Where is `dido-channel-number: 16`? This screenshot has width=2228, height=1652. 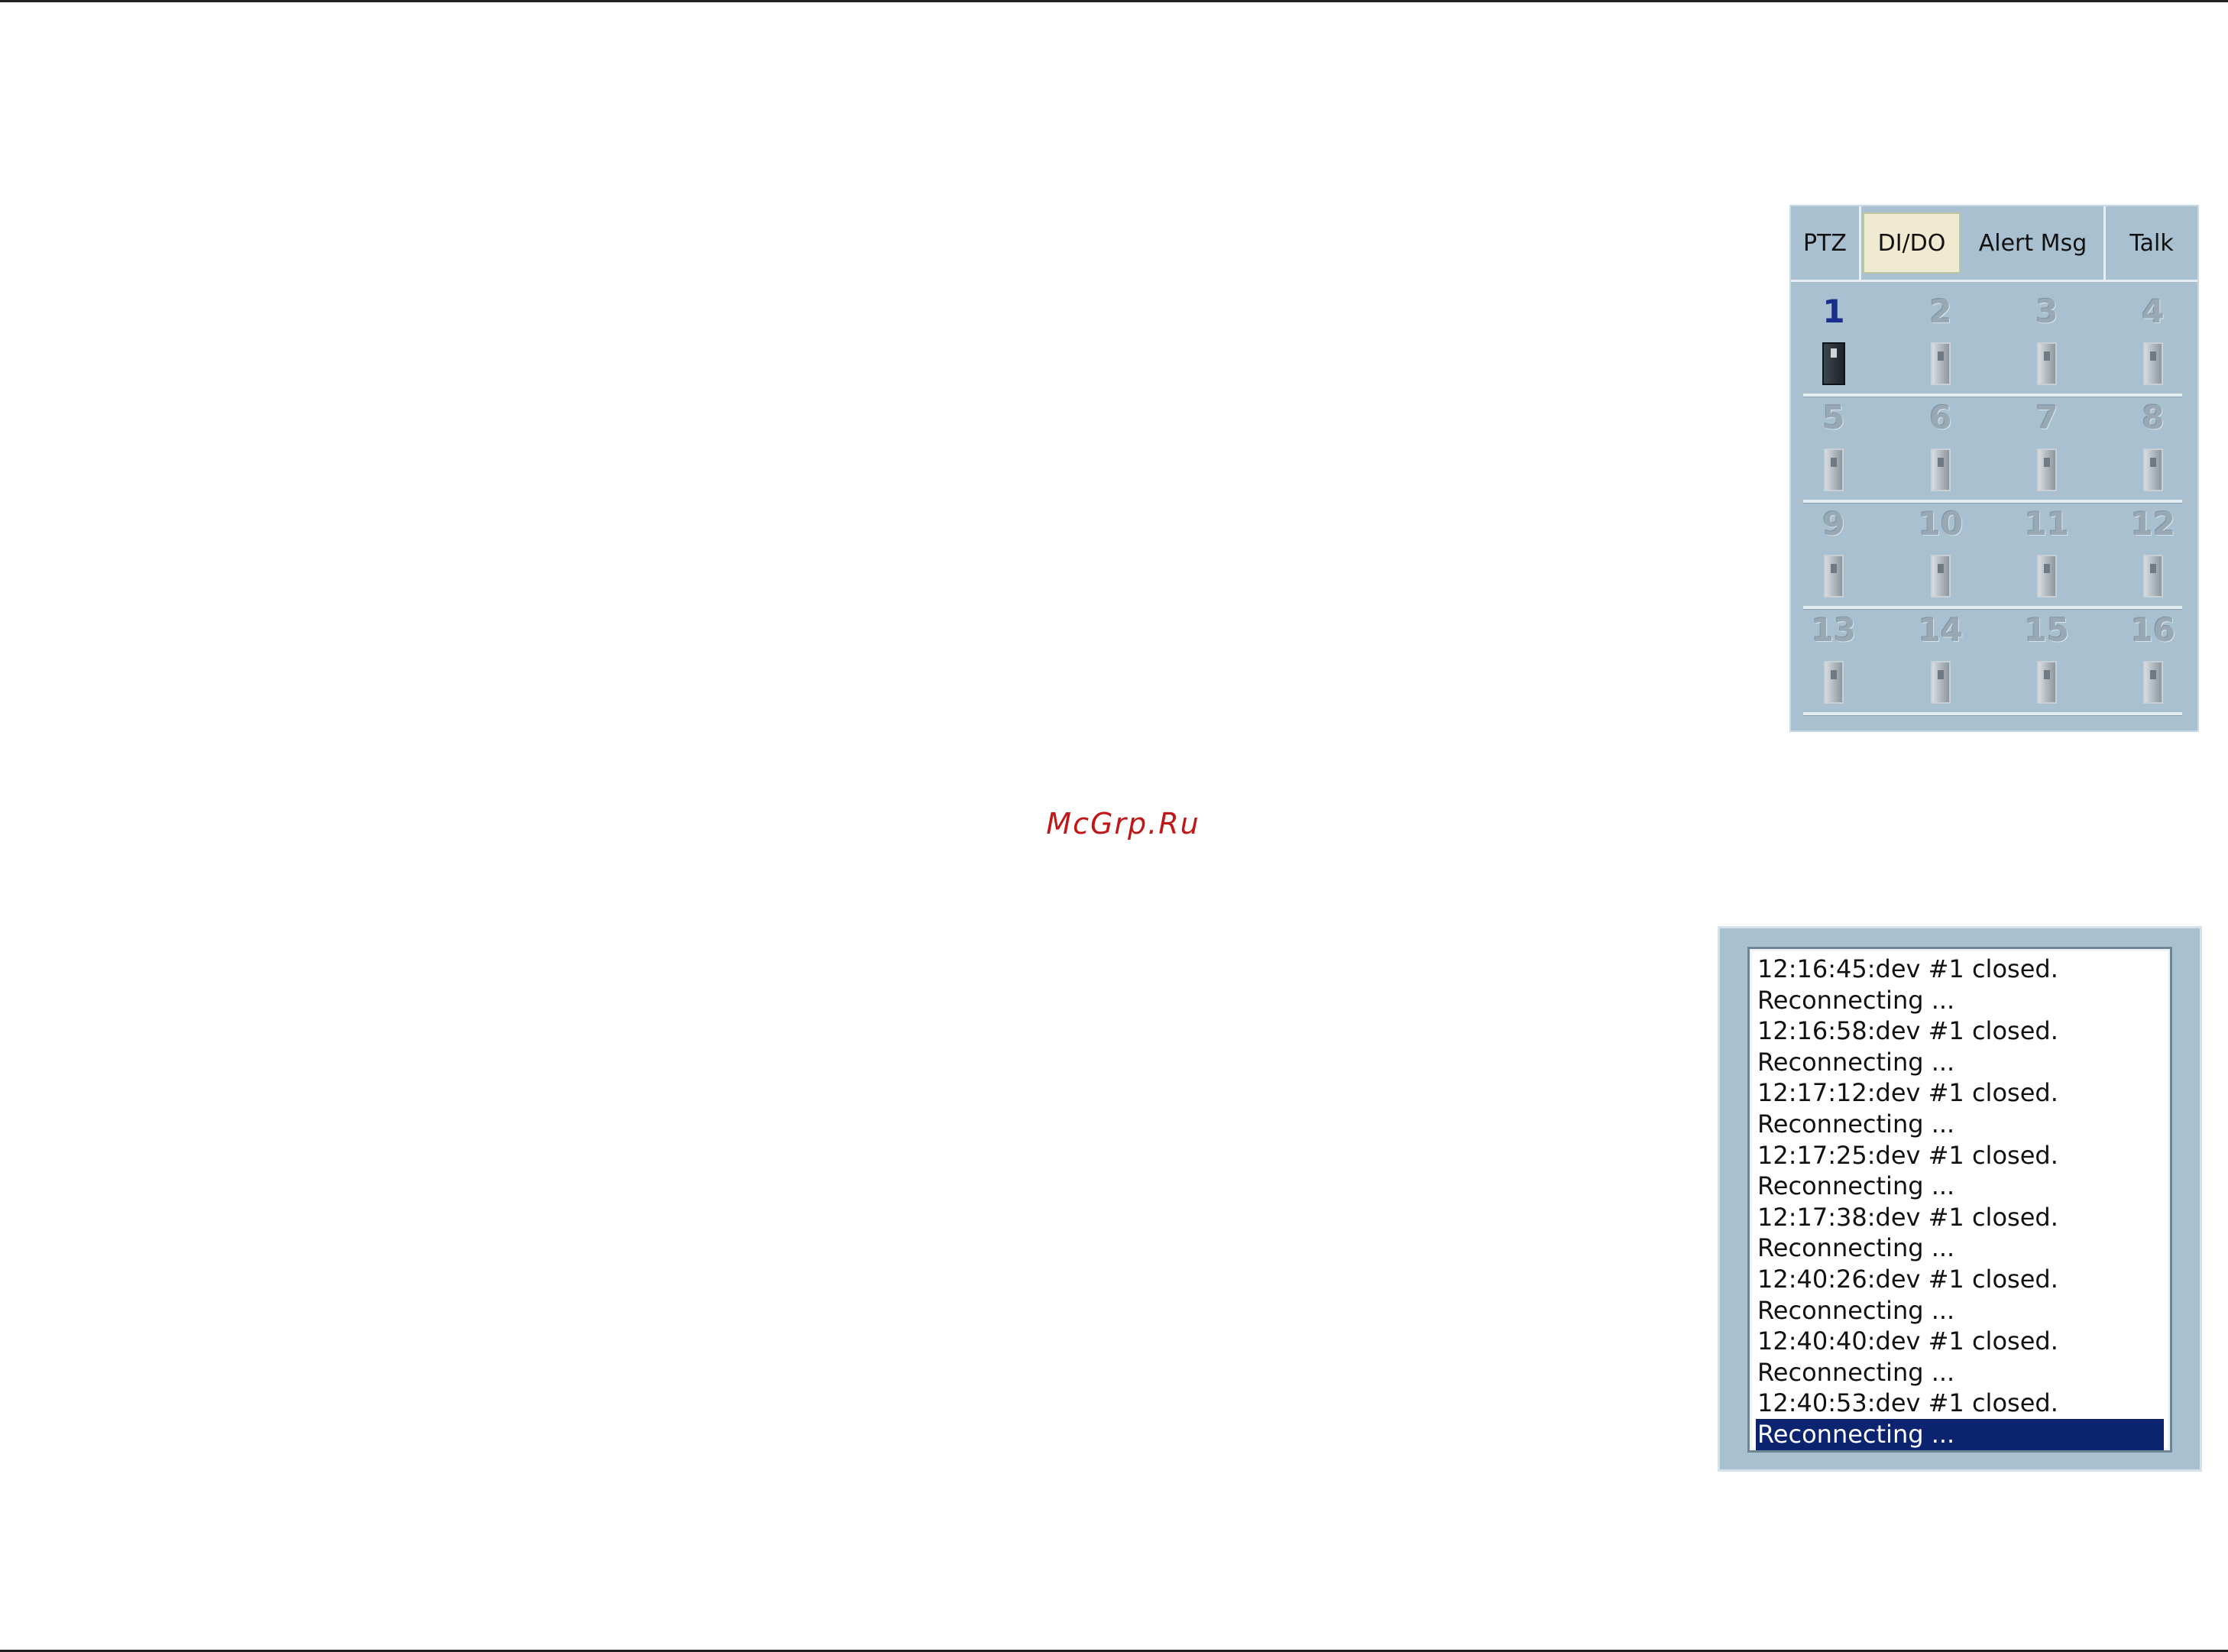
dido-channel-number: 16 is located at coordinates (2153, 630).